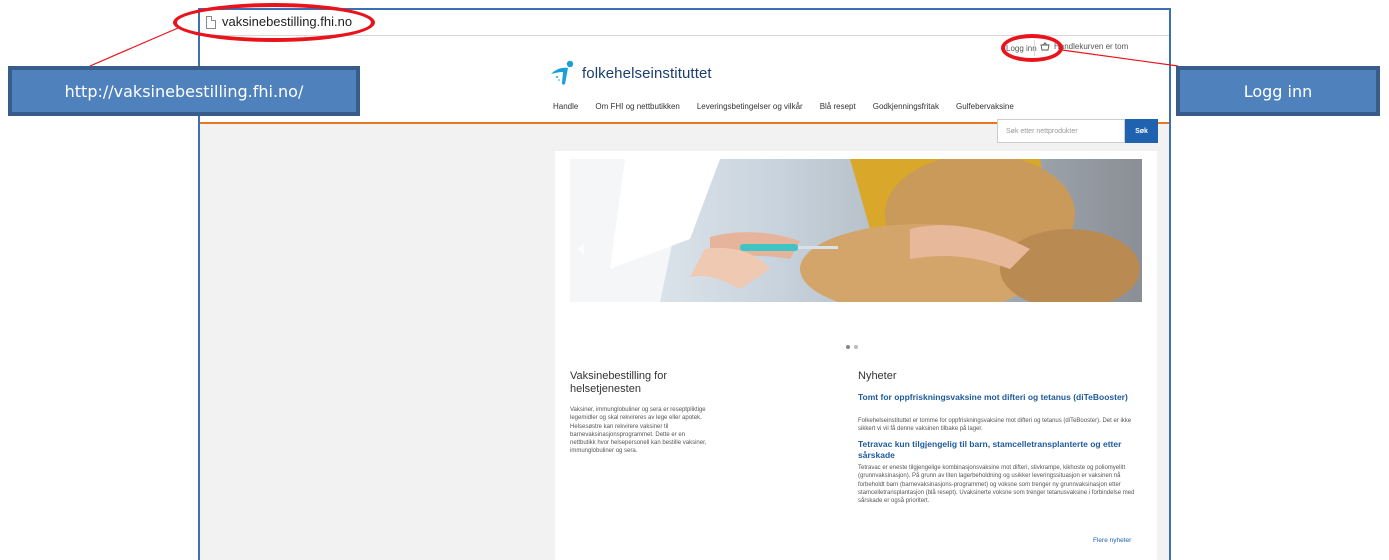 The image size is (1389, 560). I want to click on nav-item-gulfebervaksine: Gulfebervaksine, so click(985, 106).